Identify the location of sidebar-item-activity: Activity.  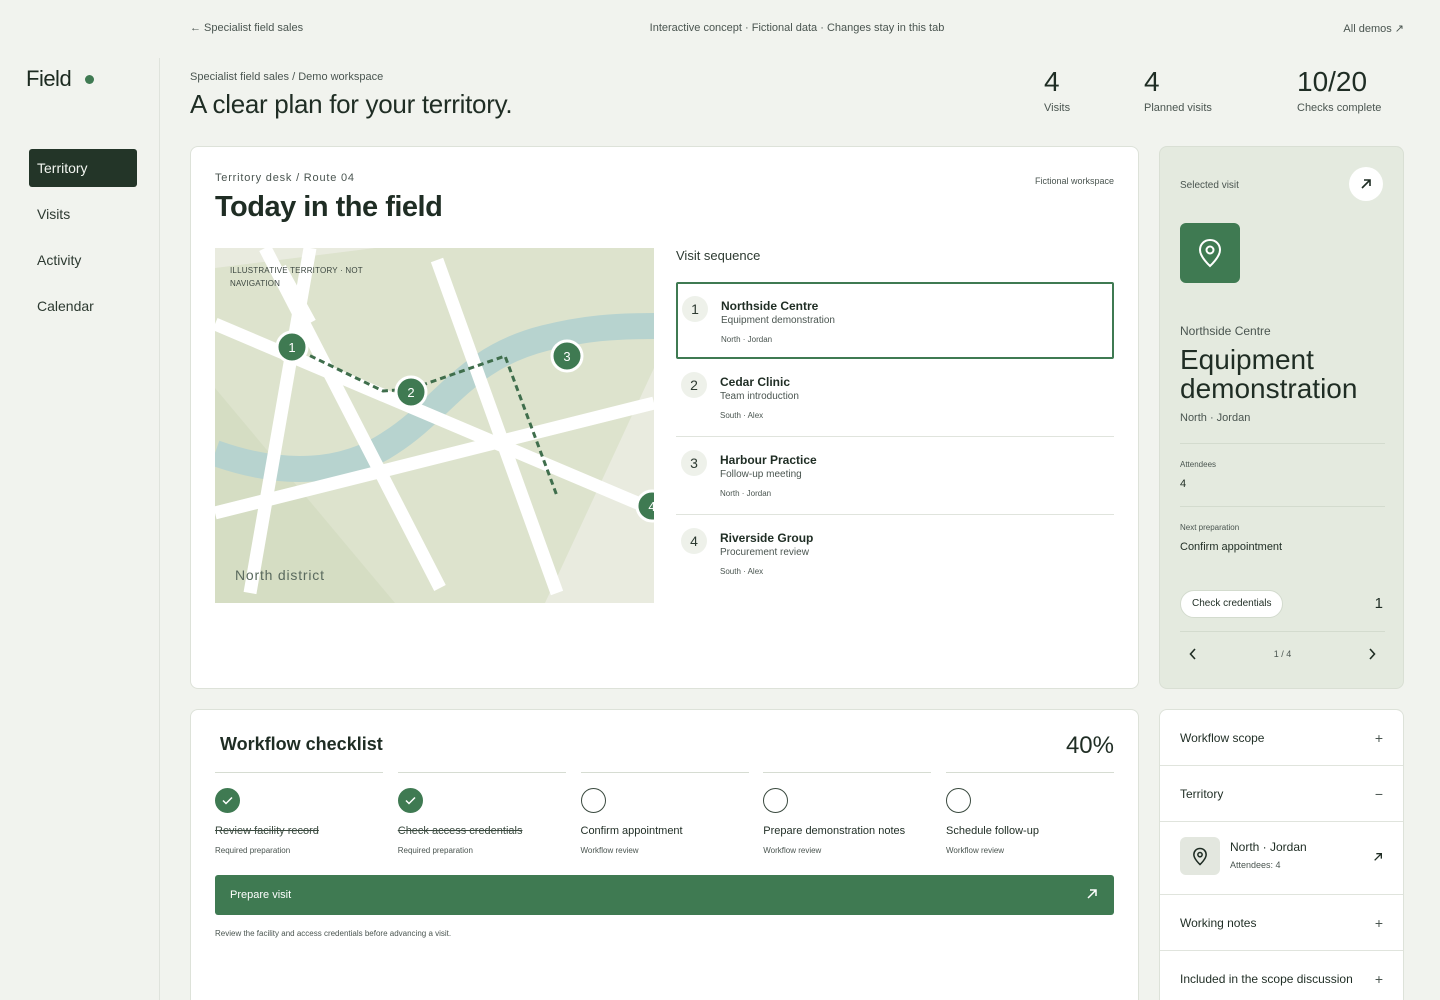
(83, 260).